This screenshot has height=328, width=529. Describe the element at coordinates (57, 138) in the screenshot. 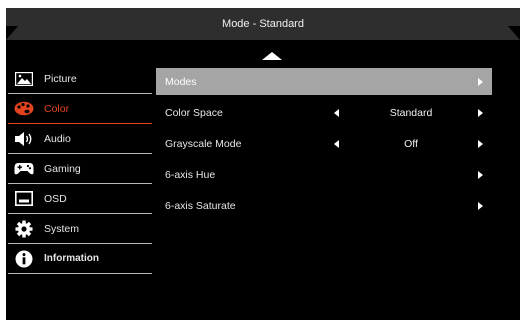

I see `sidebar-item-label: Audio` at that location.